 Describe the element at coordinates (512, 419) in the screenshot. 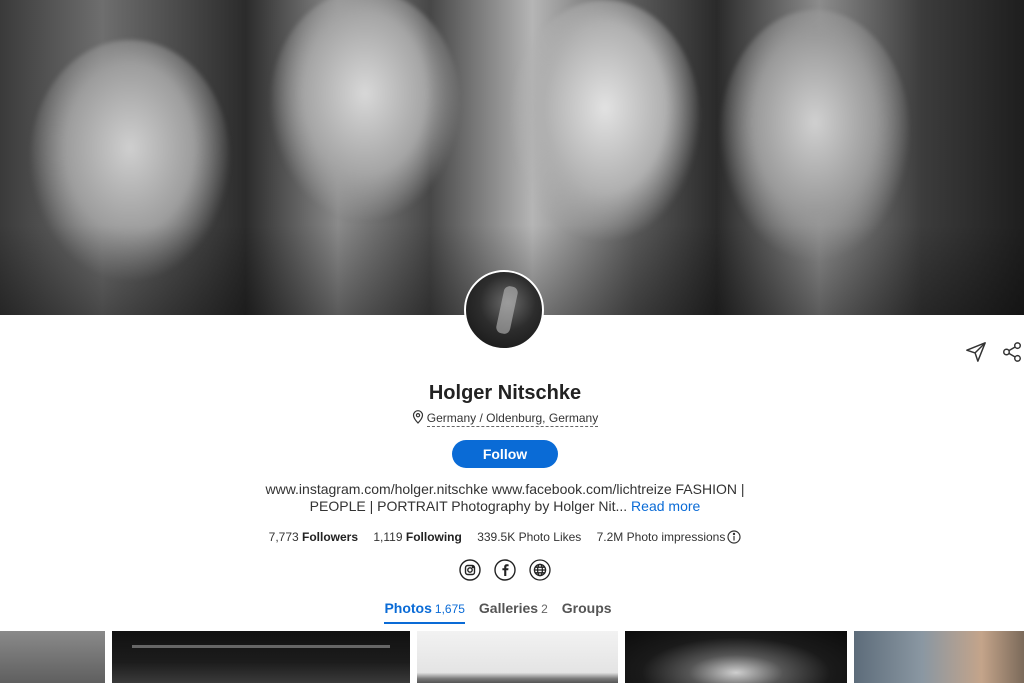

I see `location-text: Germany / Oldenburg, Germany` at that location.